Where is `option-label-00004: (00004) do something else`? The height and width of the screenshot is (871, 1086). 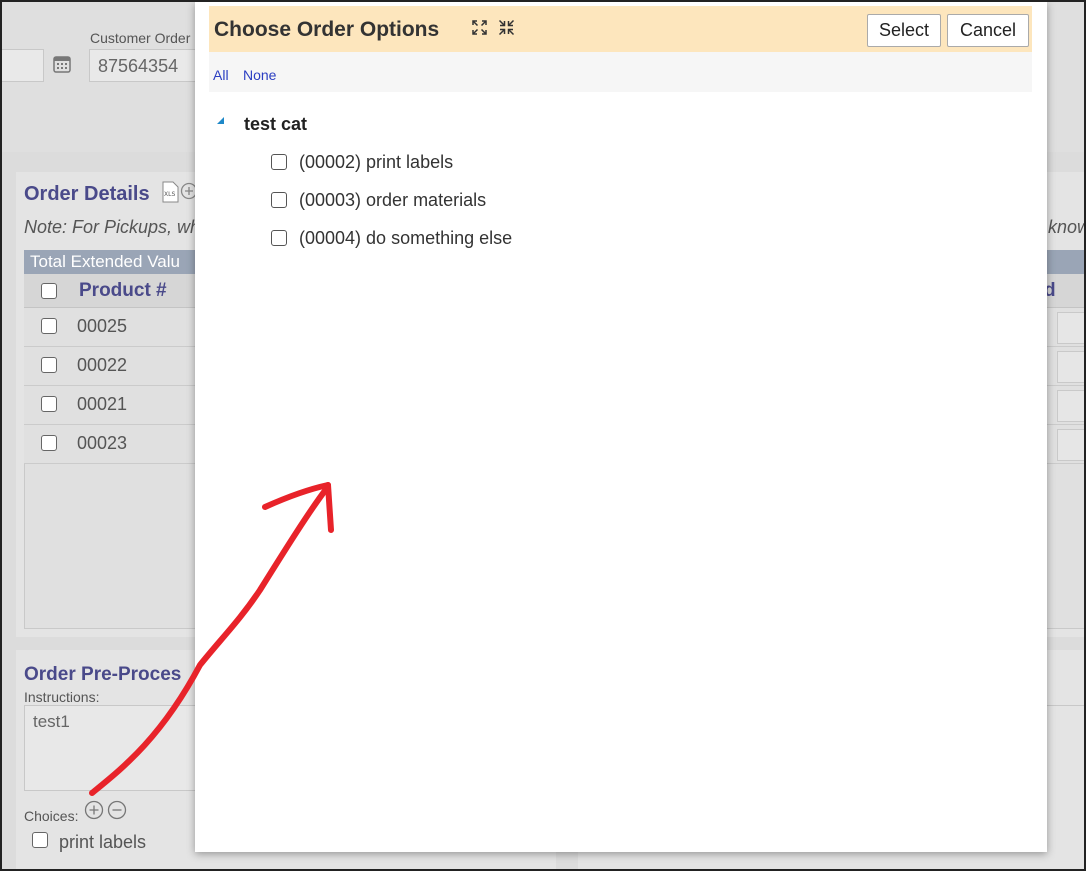
option-label-00004: (00004) do something else is located at coordinates (405, 238).